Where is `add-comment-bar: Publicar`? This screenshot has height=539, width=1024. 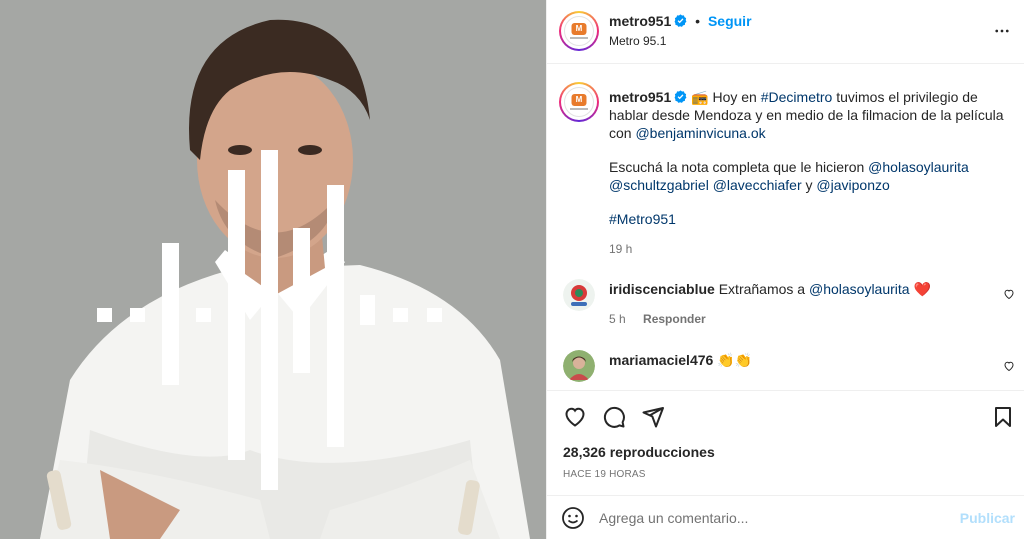 add-comment-bar: Publicar is located at coordinates (785, 517).